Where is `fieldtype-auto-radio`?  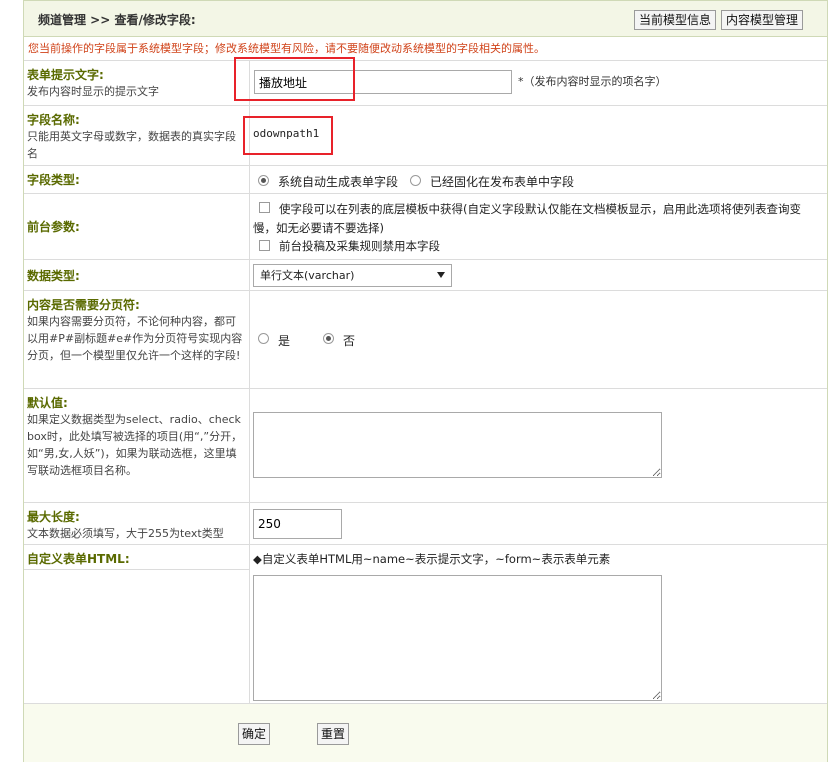 fieldtype-auto-radio is located at coordinates (263, 180).